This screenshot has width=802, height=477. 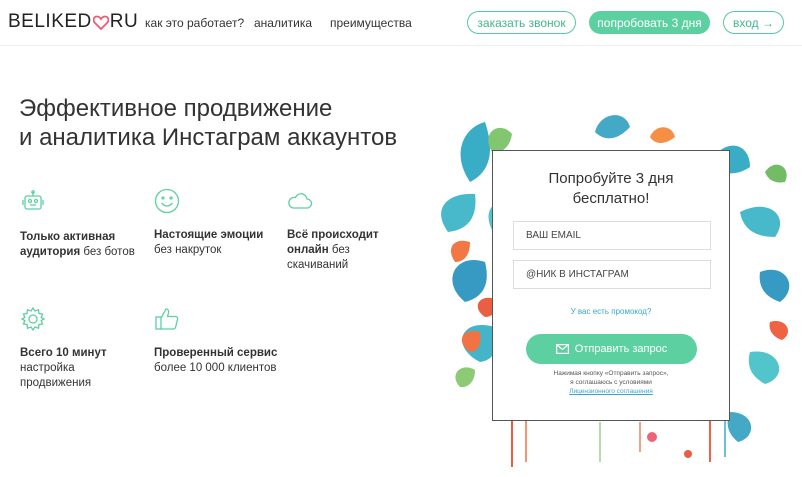 I want to click on envelope-icon, so click(x=562, y=349).